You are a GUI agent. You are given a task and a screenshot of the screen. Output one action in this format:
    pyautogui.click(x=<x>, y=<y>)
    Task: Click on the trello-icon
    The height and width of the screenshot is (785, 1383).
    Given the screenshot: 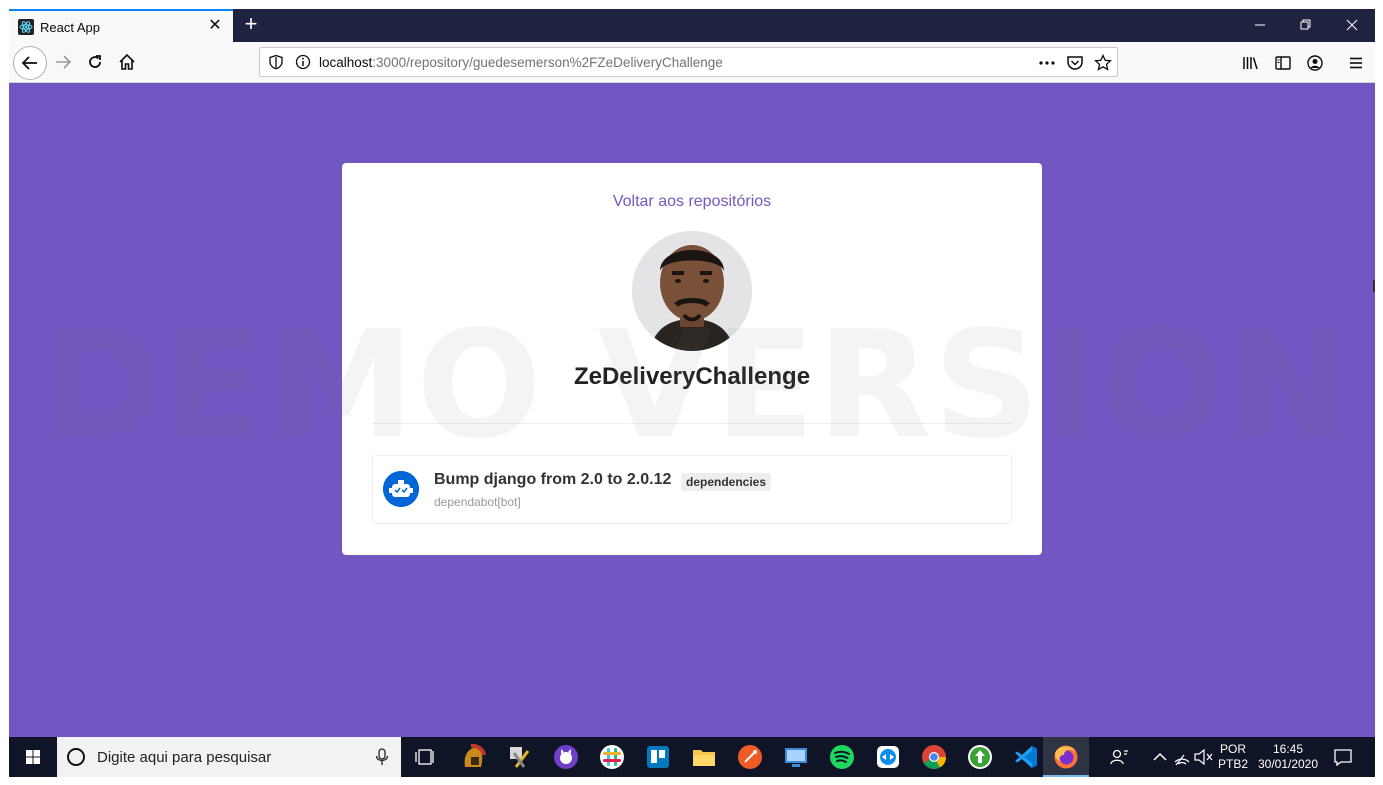 What is the action you would take?
    pyautogui.click(x=658, y=757)
    